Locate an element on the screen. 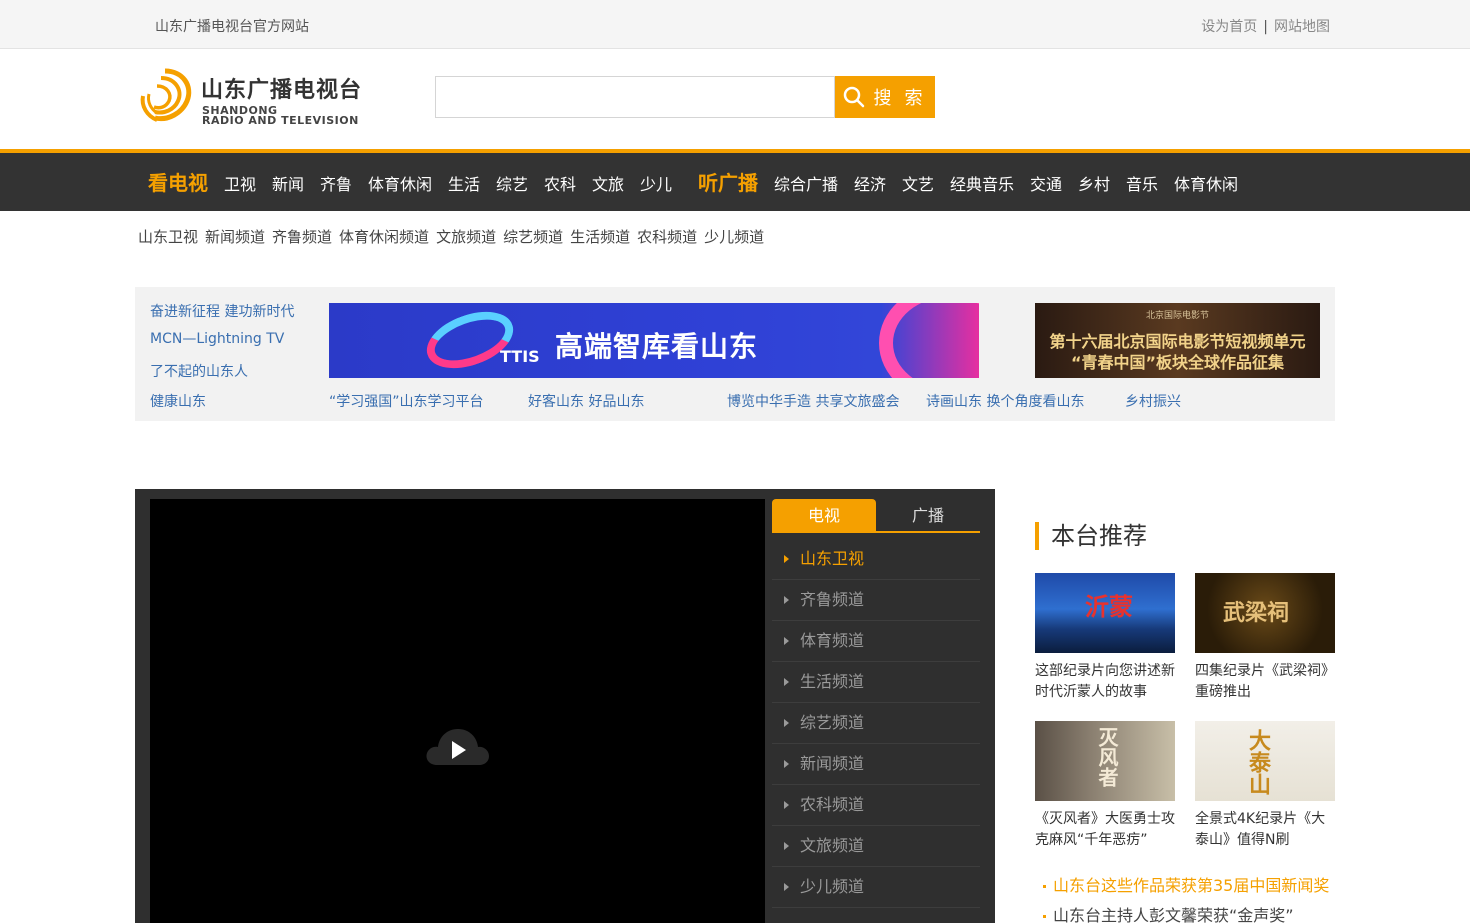  search-input is located at coordinates (635, 97).